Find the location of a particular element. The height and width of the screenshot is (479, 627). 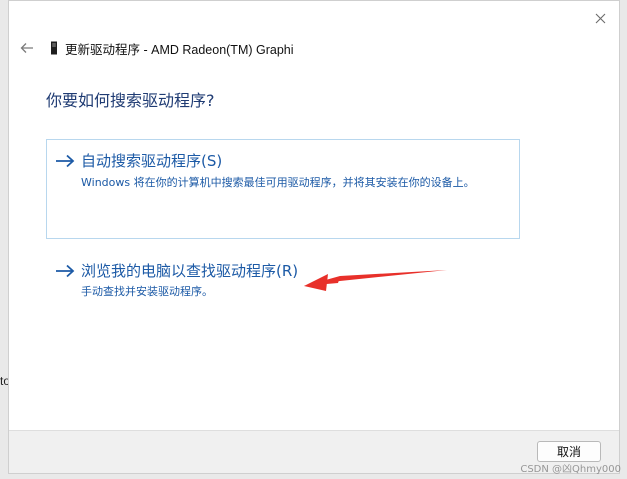

cancel-button: 取消 is located at coordinates (569, 451).